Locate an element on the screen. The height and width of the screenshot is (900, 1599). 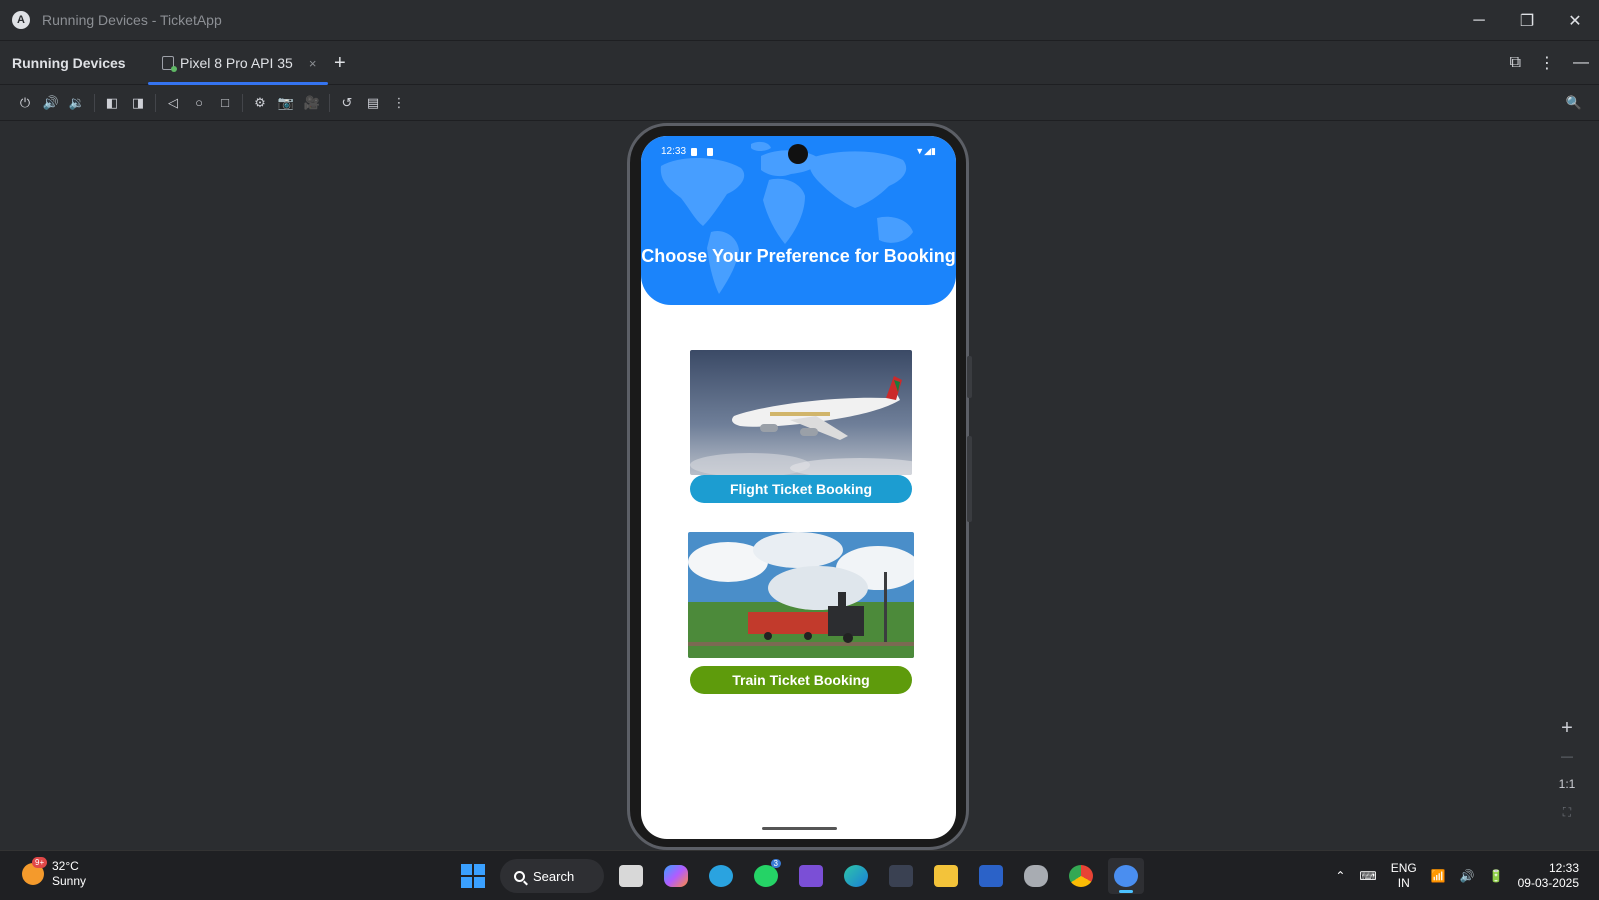
more-options-icon: ⋮ is located at coordinates (1547, 63).